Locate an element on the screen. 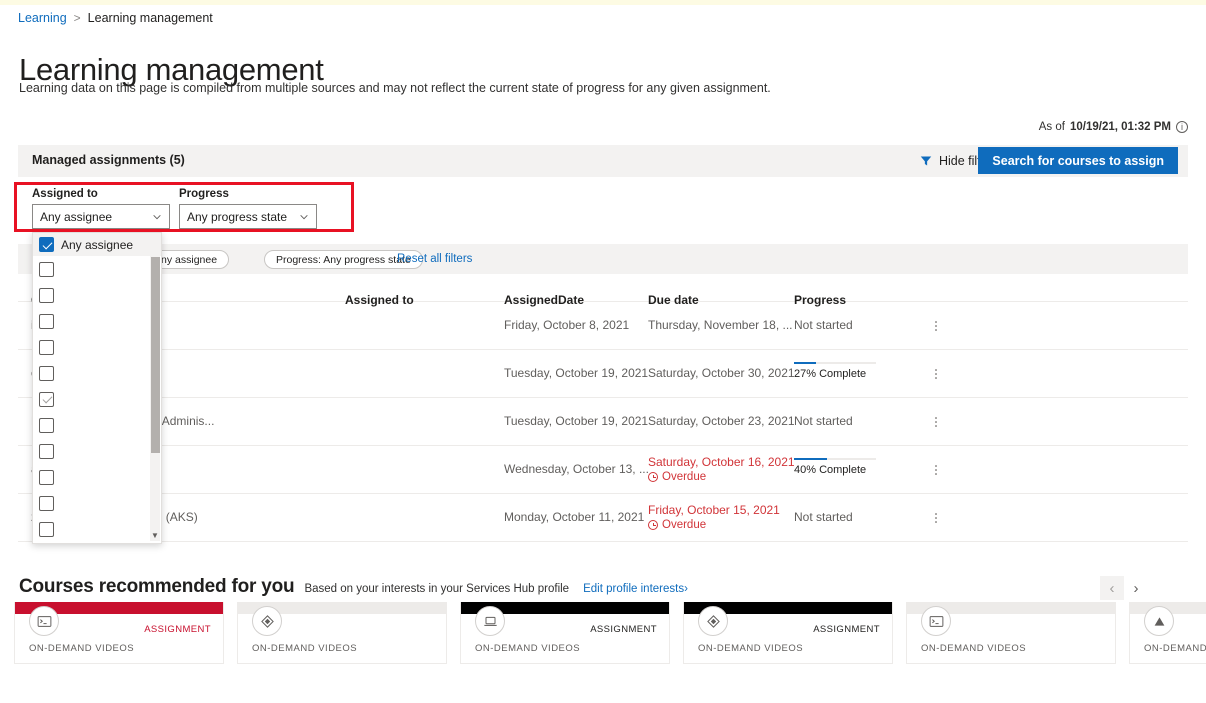 This screenshot has width=1206, height=703. carousel-nav: ‹ › is located at coordinates (1124, 588).